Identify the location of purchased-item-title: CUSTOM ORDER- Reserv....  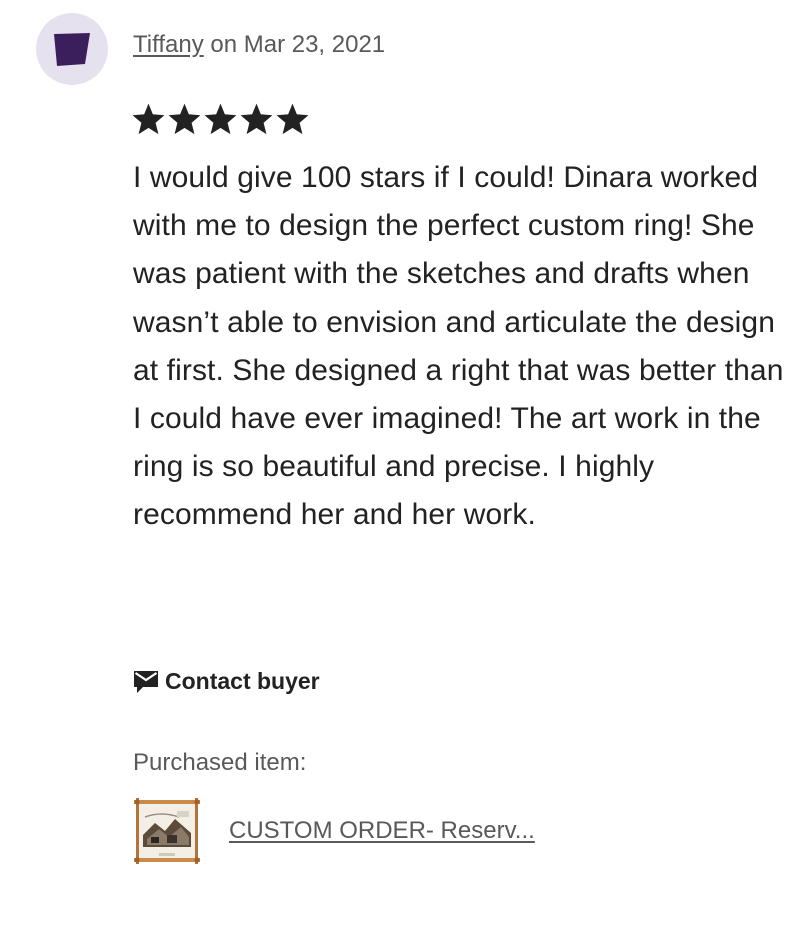
(382, 830).